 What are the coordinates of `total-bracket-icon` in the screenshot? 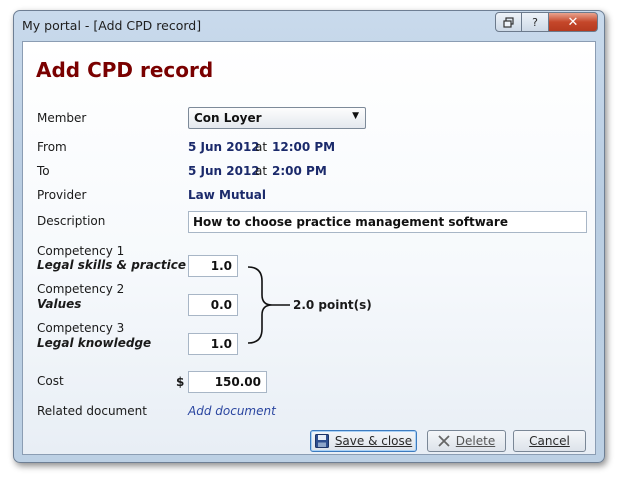 It's located at (268, 305).